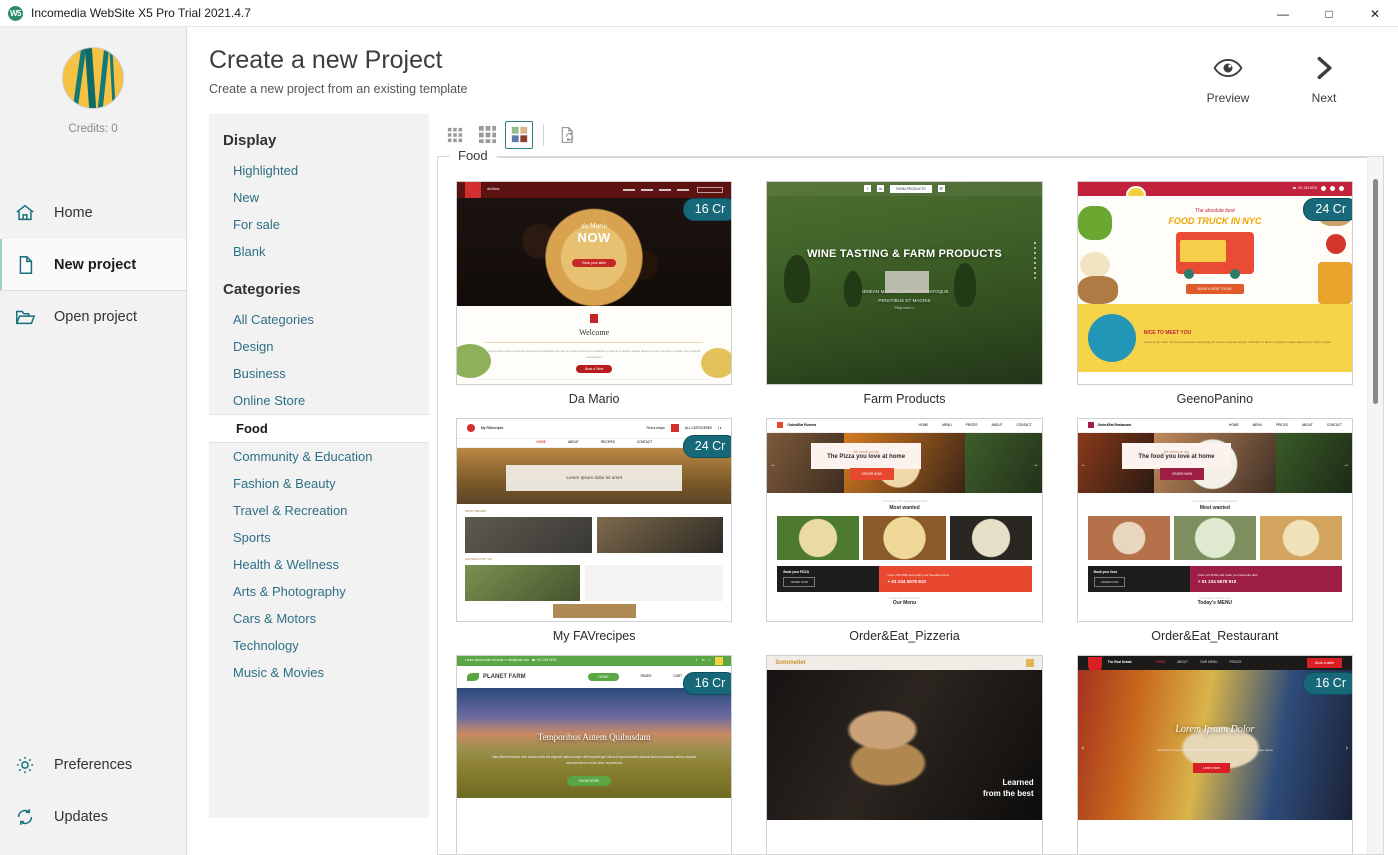 Image resolution: width=1398 pixels, height=855 pixels. What do you see at coordinates (866, 457) in the screenshot?
I see `mock-hero-title: The Pizza you love at home` at bounding box center [866, 457].